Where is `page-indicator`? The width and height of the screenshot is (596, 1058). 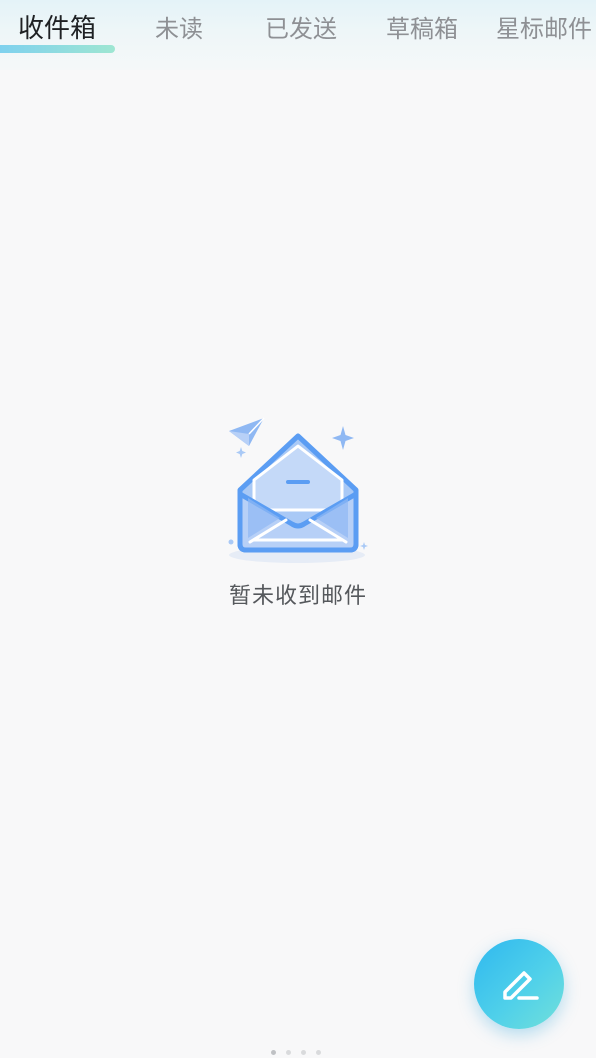
page-indicator is located at coordinates (298, 1047).